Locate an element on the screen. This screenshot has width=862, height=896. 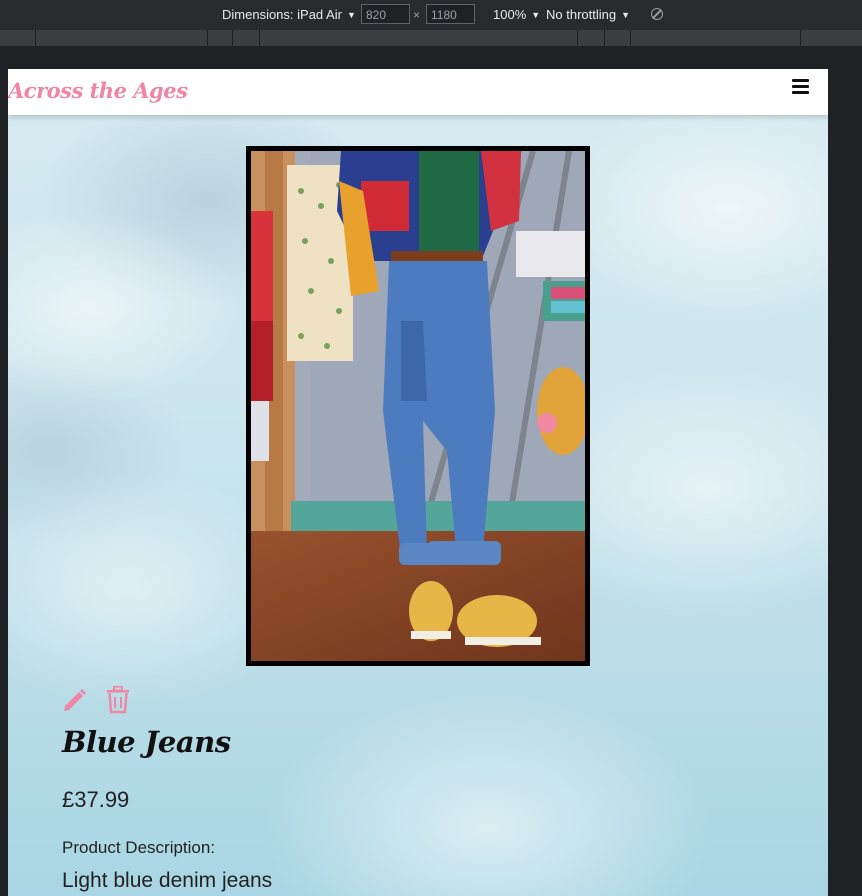
device-dimensions-label: Dimensions: iPad Air is located at coordinates (282, 14).